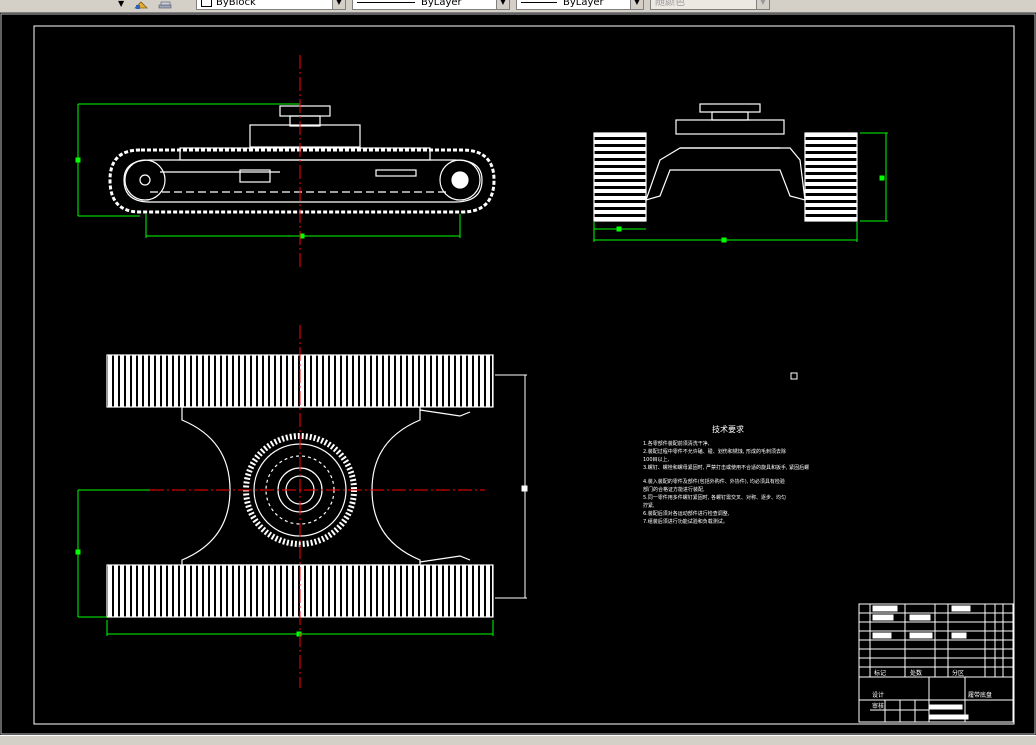 Image resolution: width=1036 pixels, height=745 pixels. Describe the element at coordinates (445, 559) in the screenshot. I see `top-bracket-lower` at that location.